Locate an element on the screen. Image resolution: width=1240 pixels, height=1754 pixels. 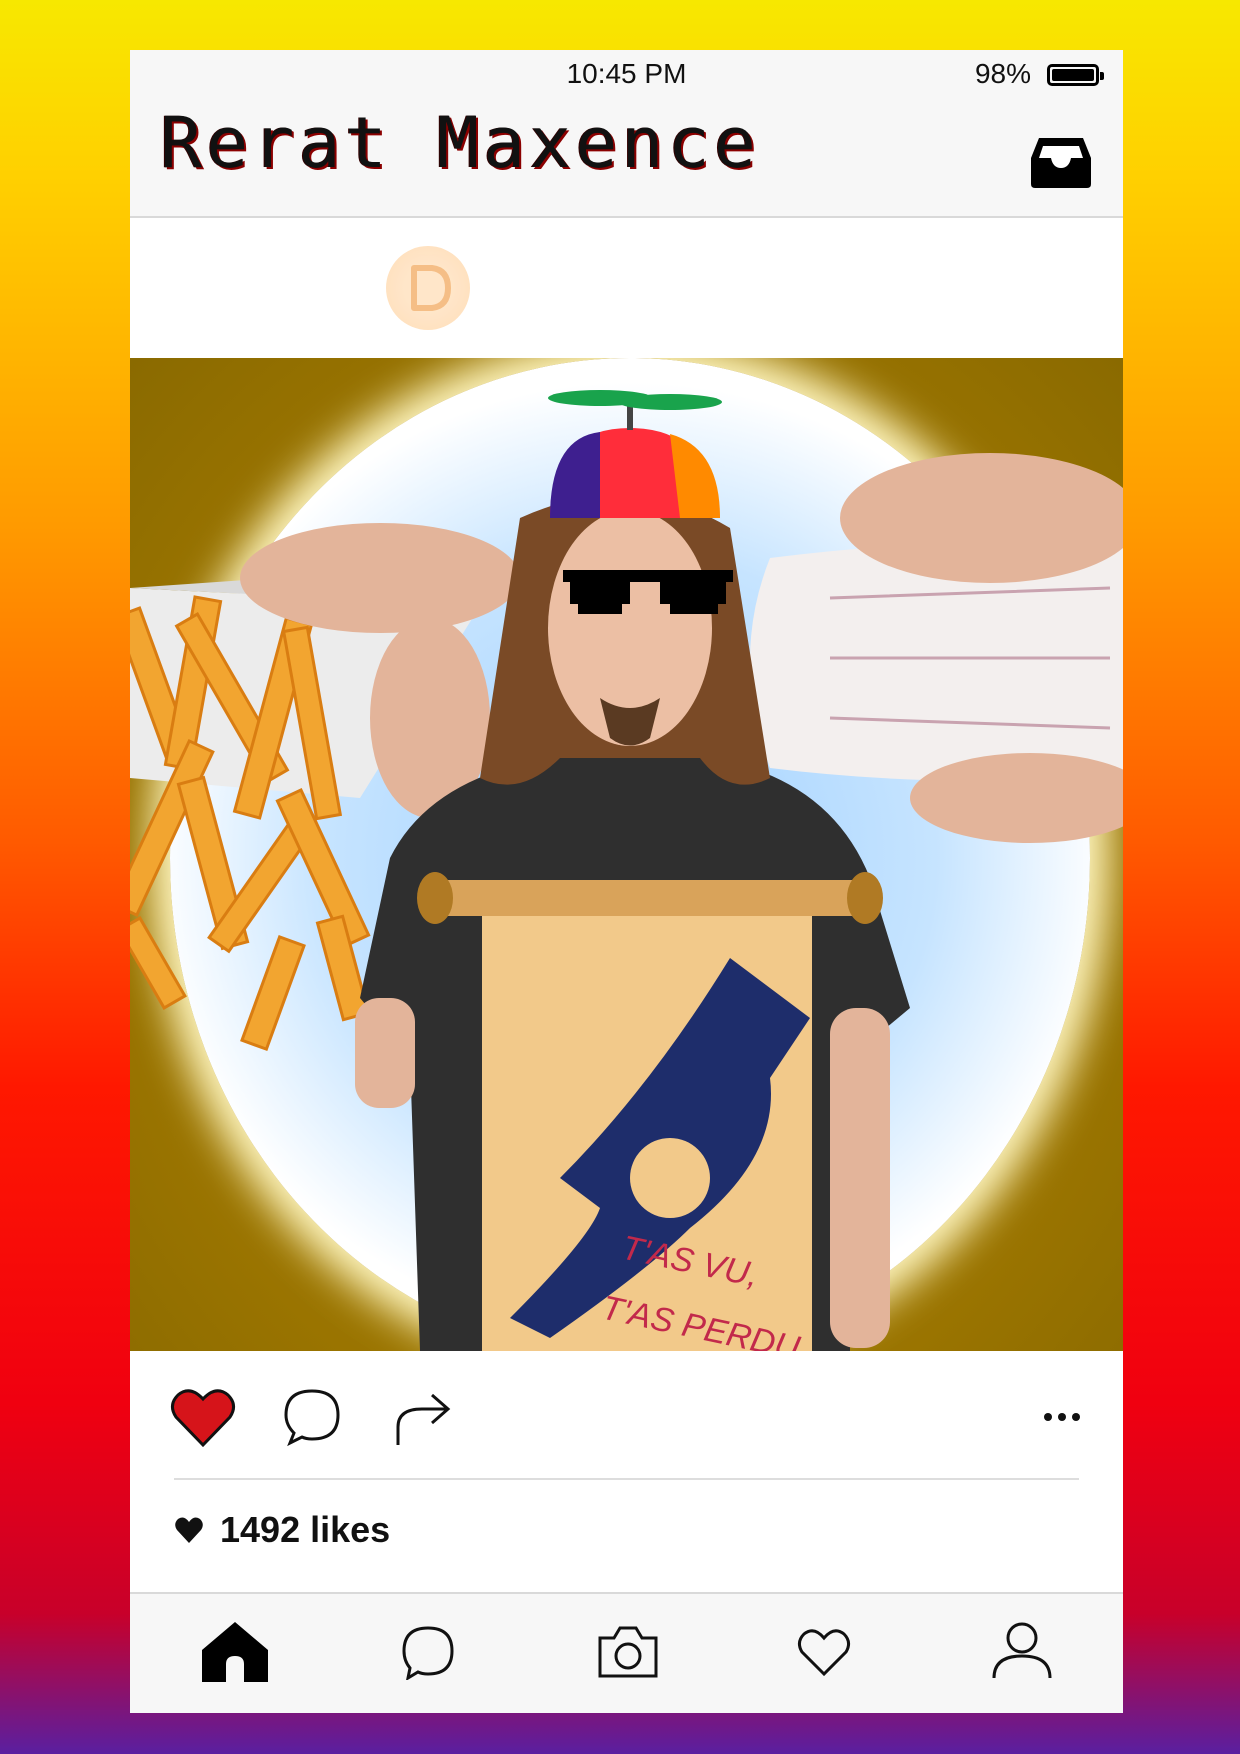
profile-name: Rerat Maxence is located at coordinates (460, 143).